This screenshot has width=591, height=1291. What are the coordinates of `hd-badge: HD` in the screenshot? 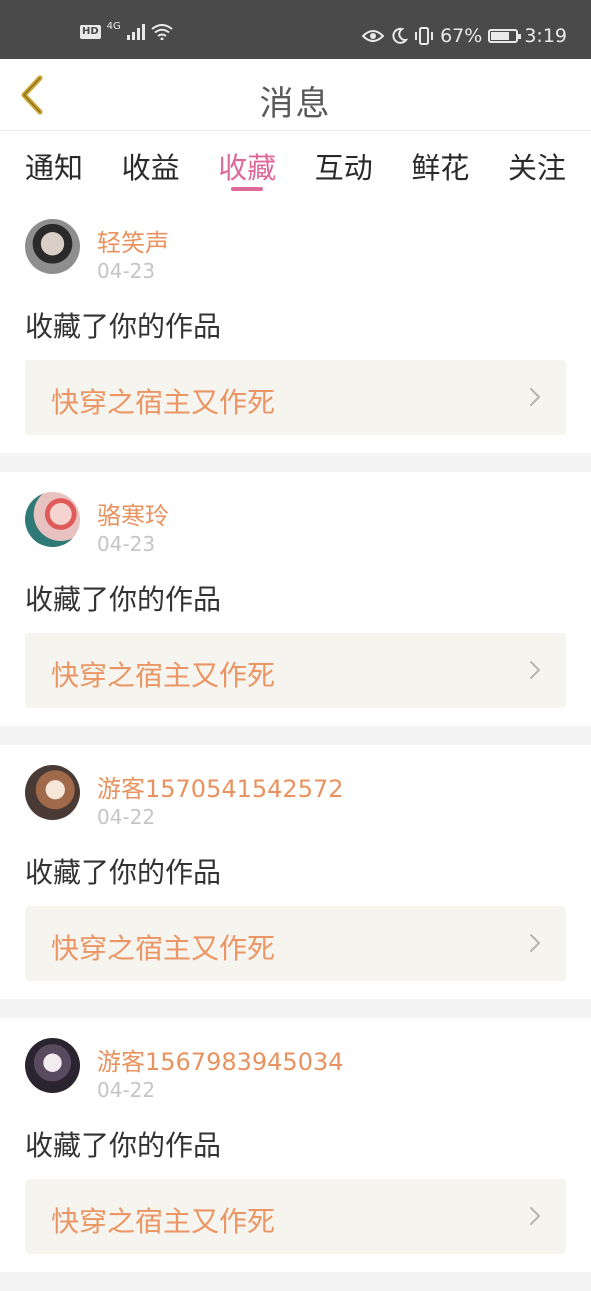 It's located at (90, 32).